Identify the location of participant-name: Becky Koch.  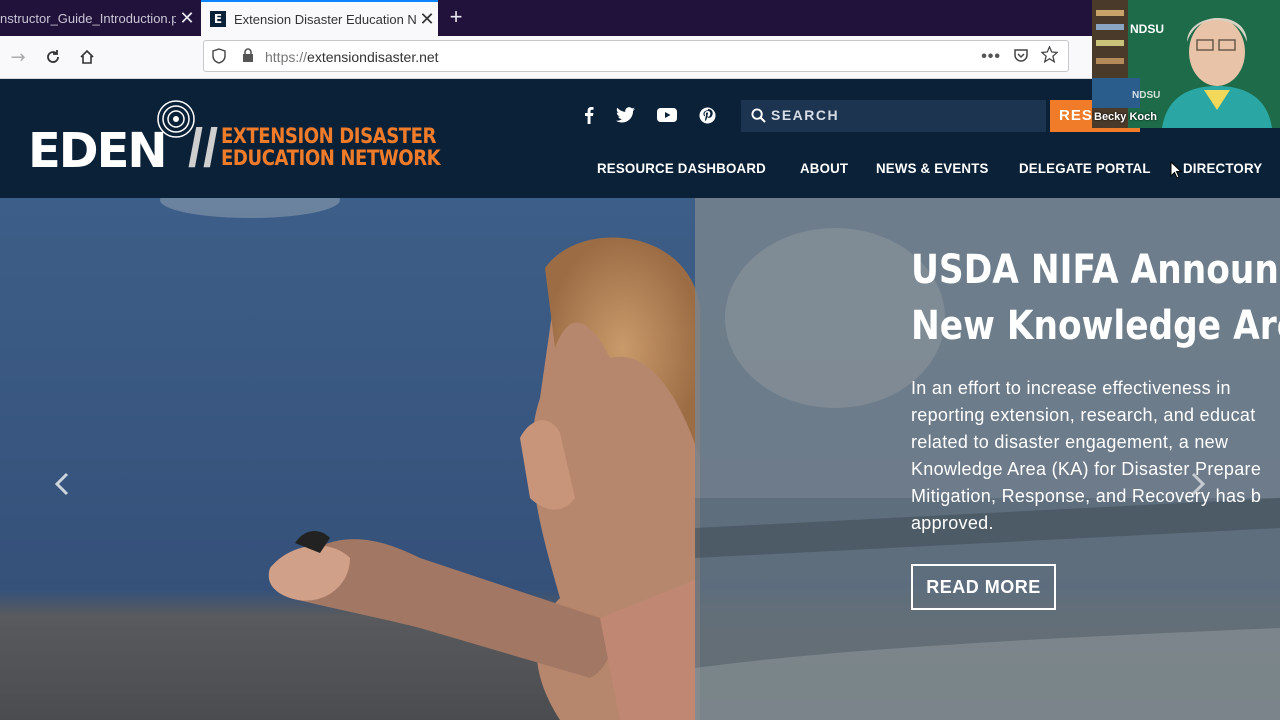
(1125, 117).